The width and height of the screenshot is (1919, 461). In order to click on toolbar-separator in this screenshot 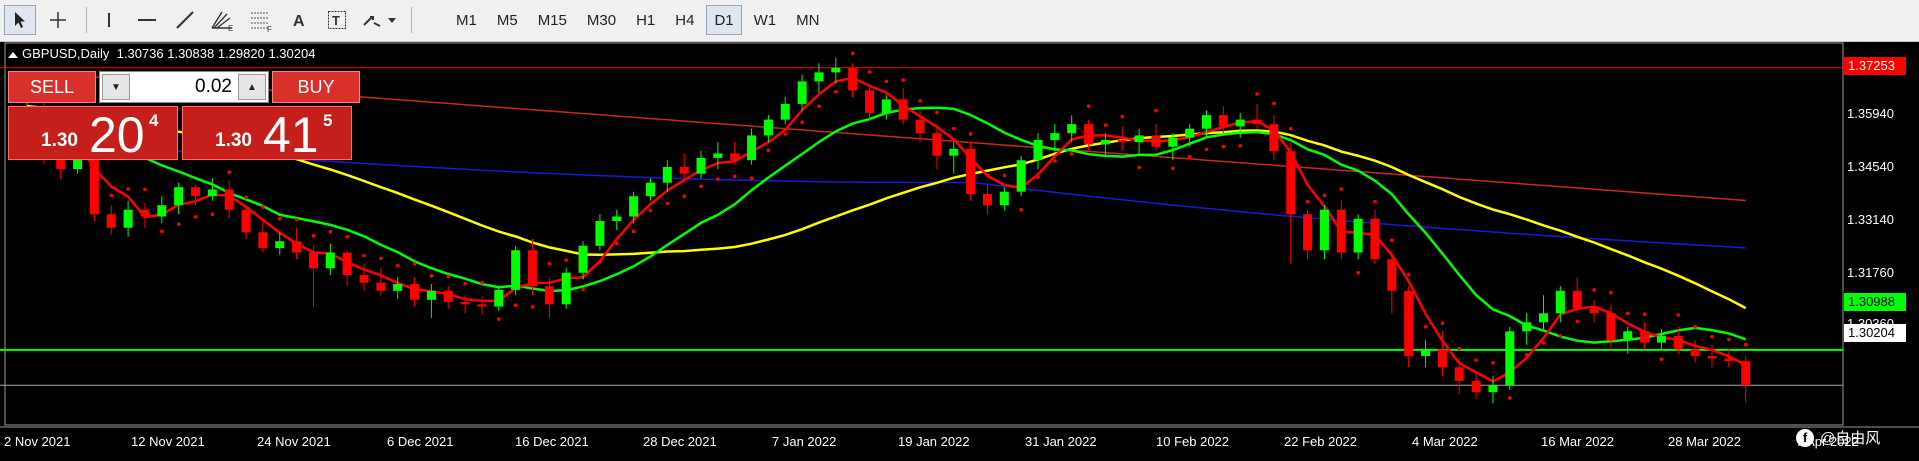, I will do `click(411, 20)`.